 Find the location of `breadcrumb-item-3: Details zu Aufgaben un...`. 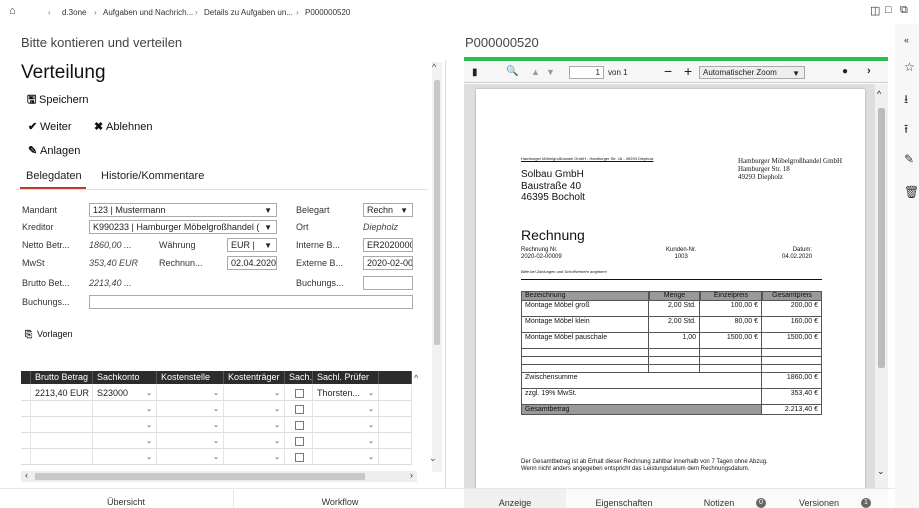

breadcrumb-item-3: Details zu Aufgaben un... is located at coordinates (248, 12).